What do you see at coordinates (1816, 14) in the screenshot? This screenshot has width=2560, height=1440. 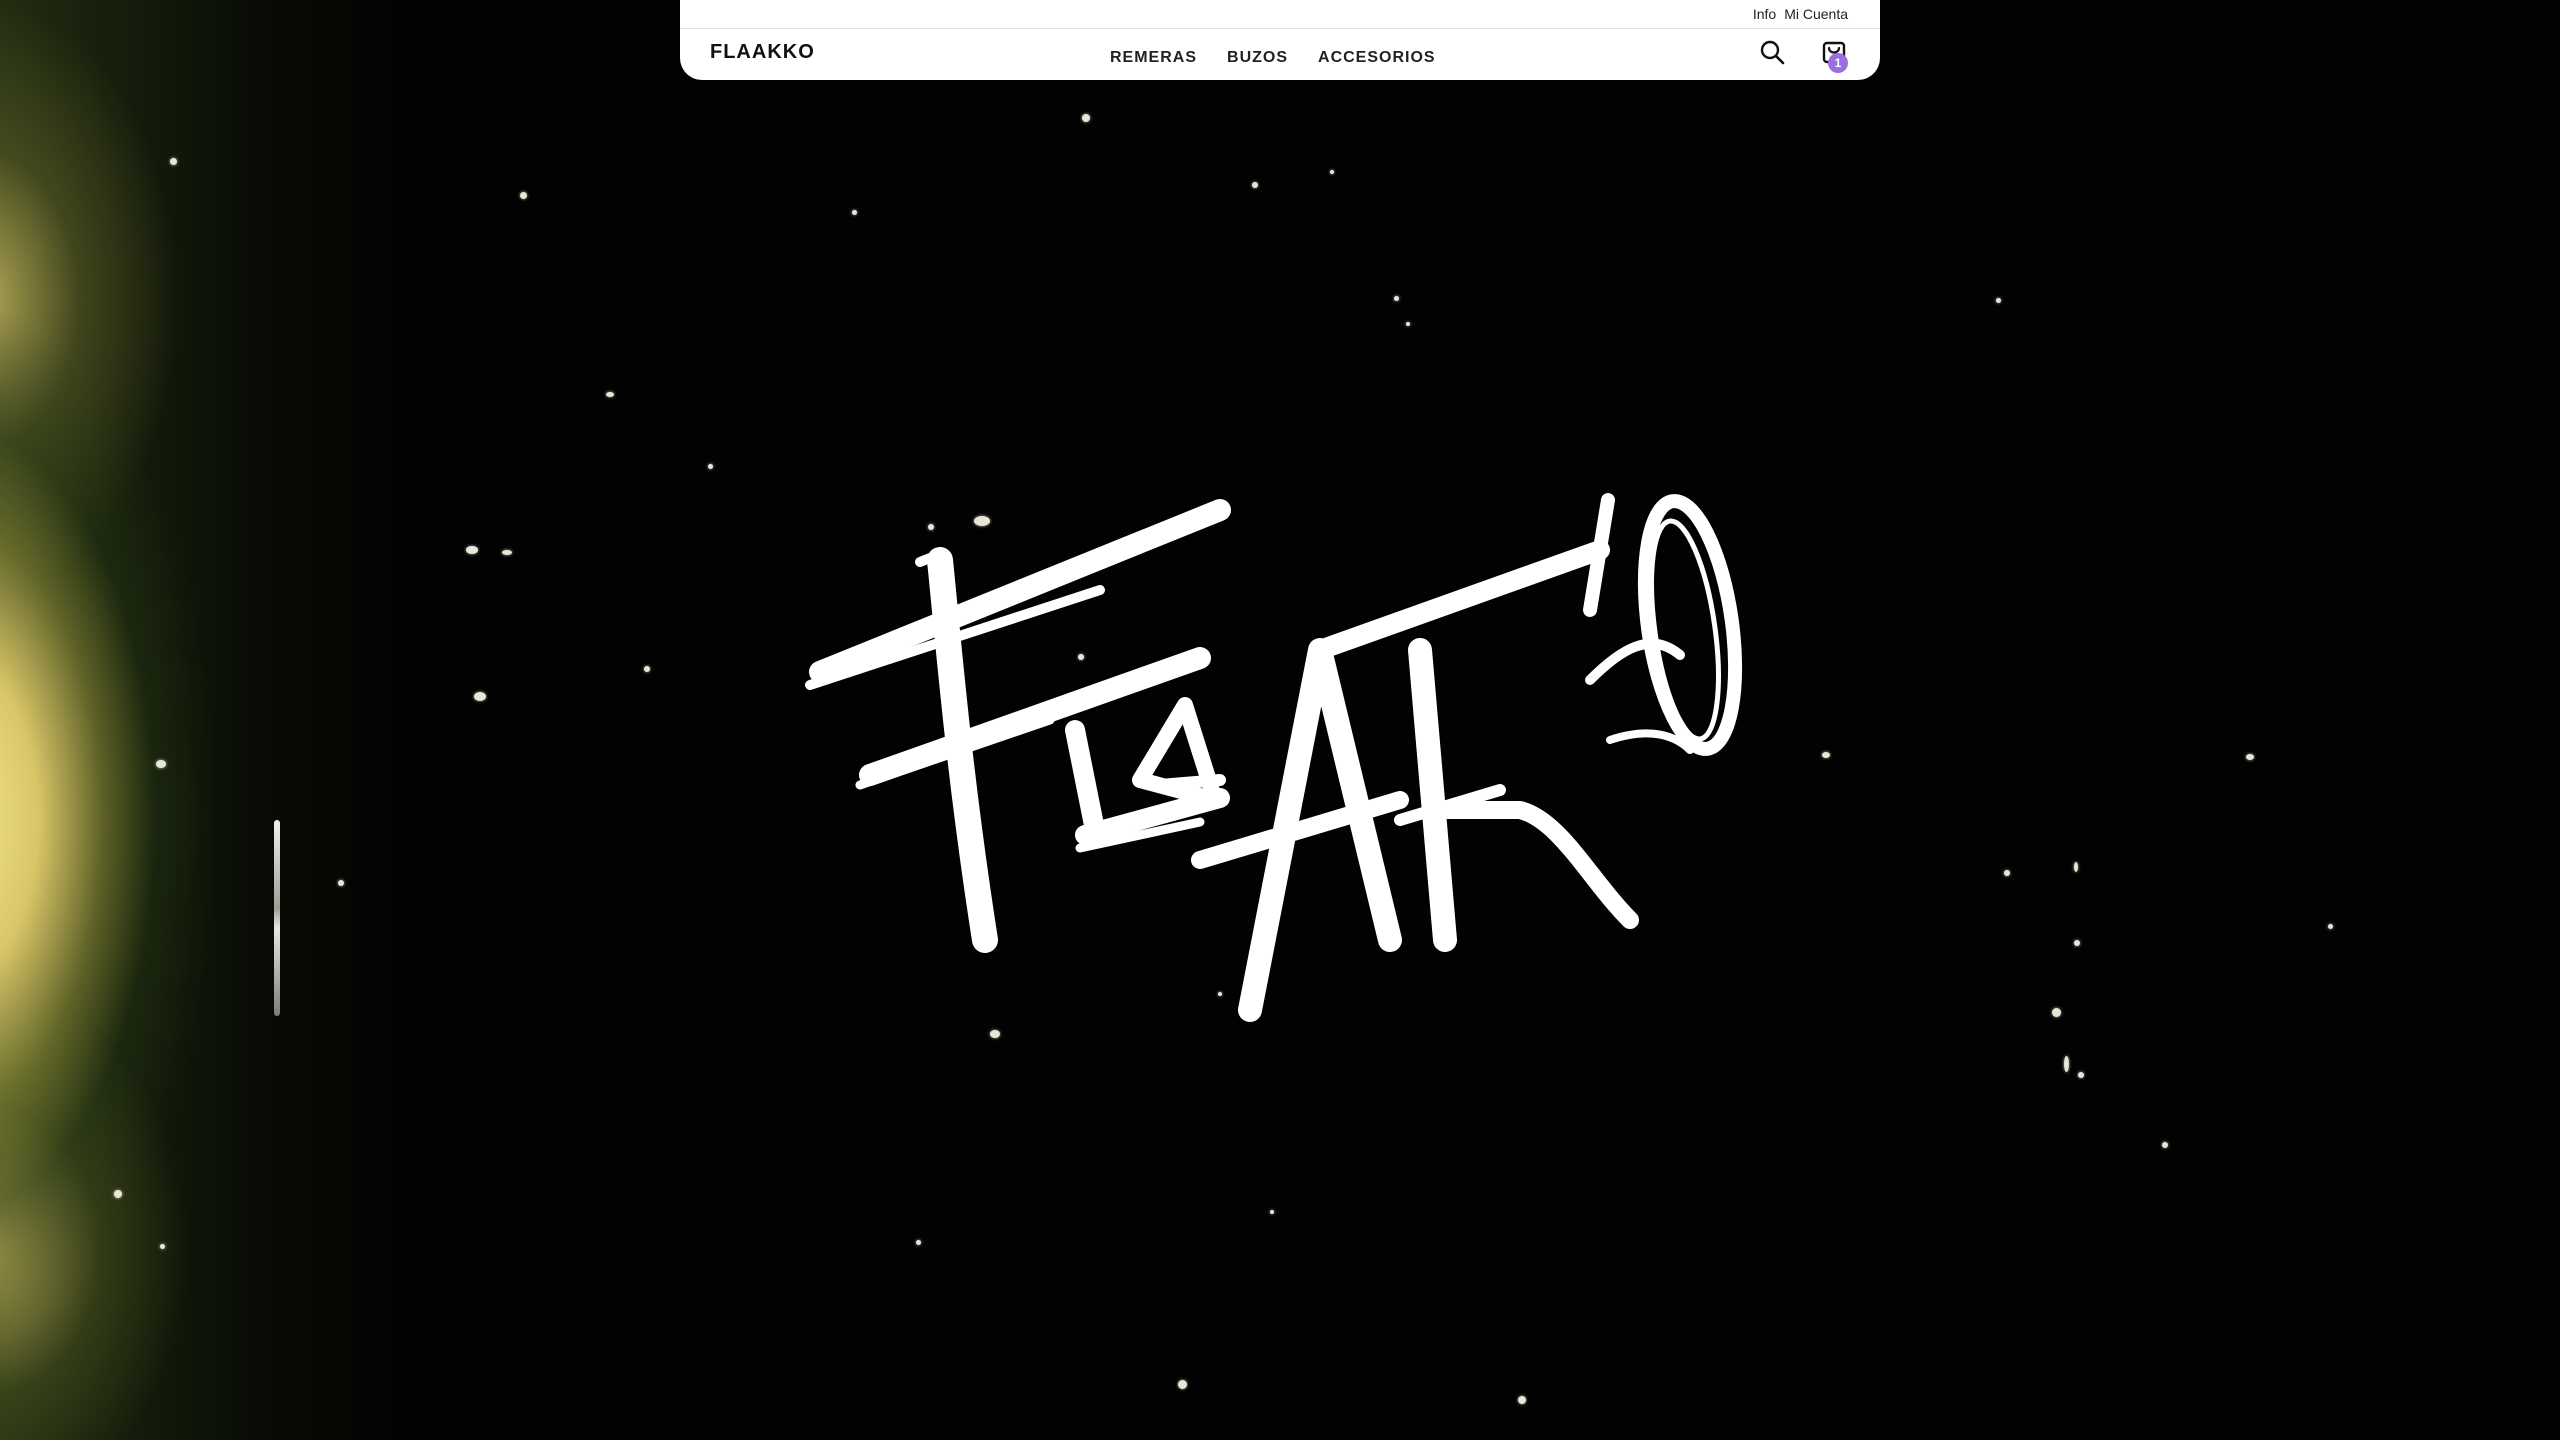 I see `my-account-link: Mi Cuenta` at bounding box center [1816, 14].